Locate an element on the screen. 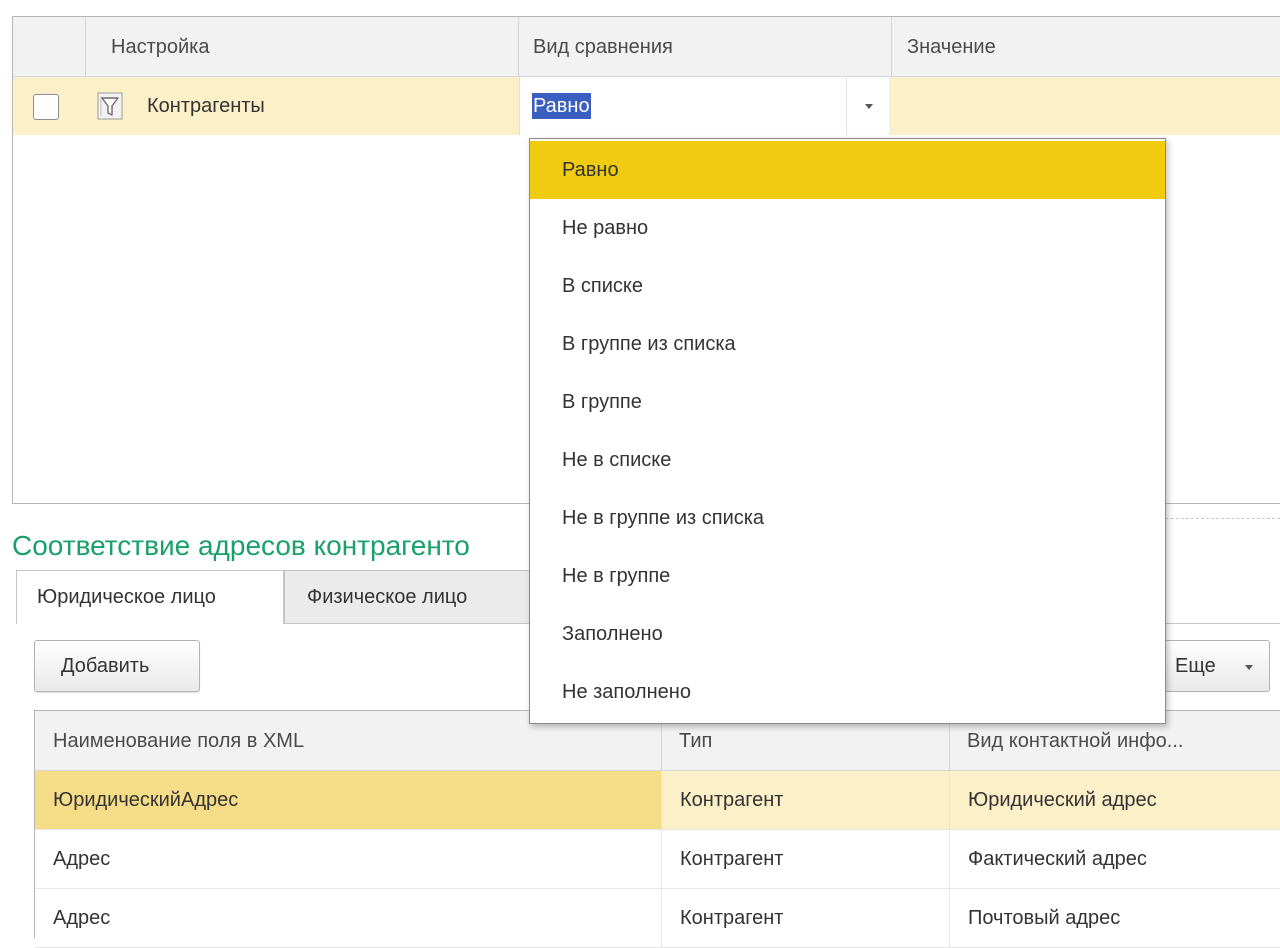  contact-kind-value: Почтовый адрес is located at coordinates (1044, 918).